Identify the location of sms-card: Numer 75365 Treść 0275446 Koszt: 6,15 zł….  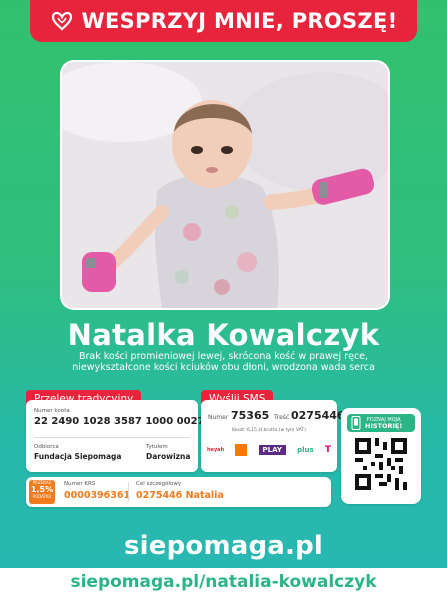
(273, 436).